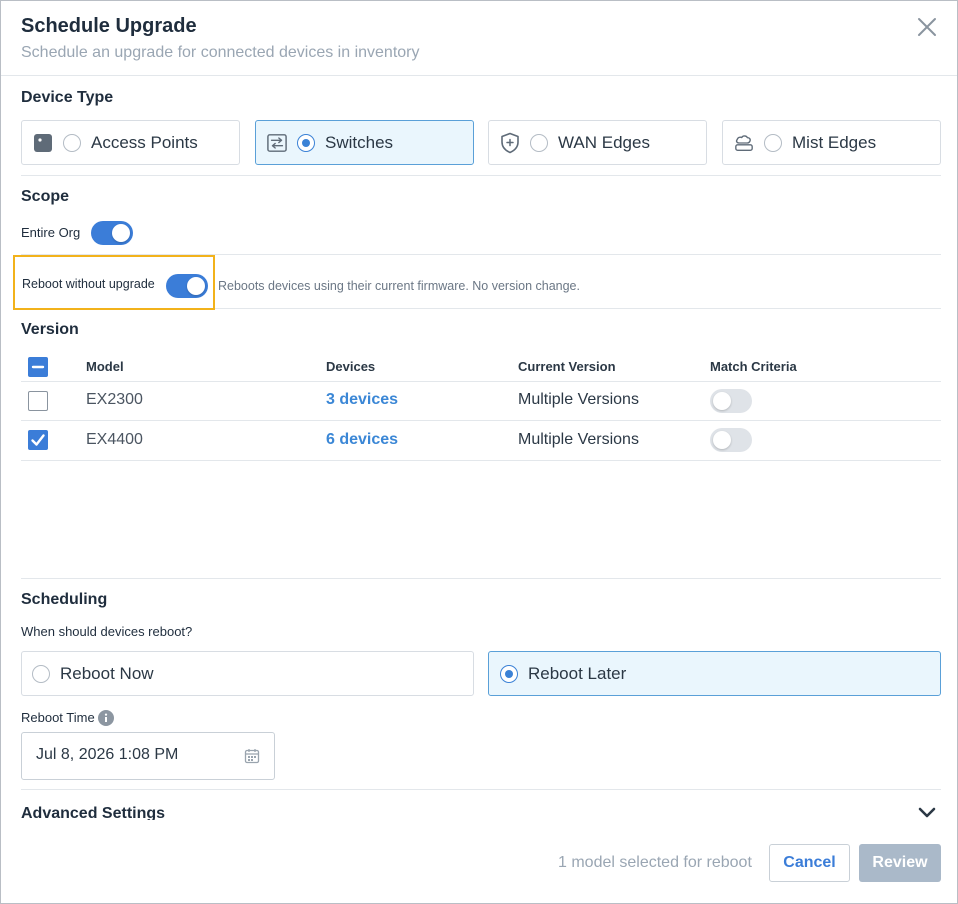  What do you see at coordinates (481, 578) in the screenshot?
I see `version-divider` at bounding box center [481, 578].